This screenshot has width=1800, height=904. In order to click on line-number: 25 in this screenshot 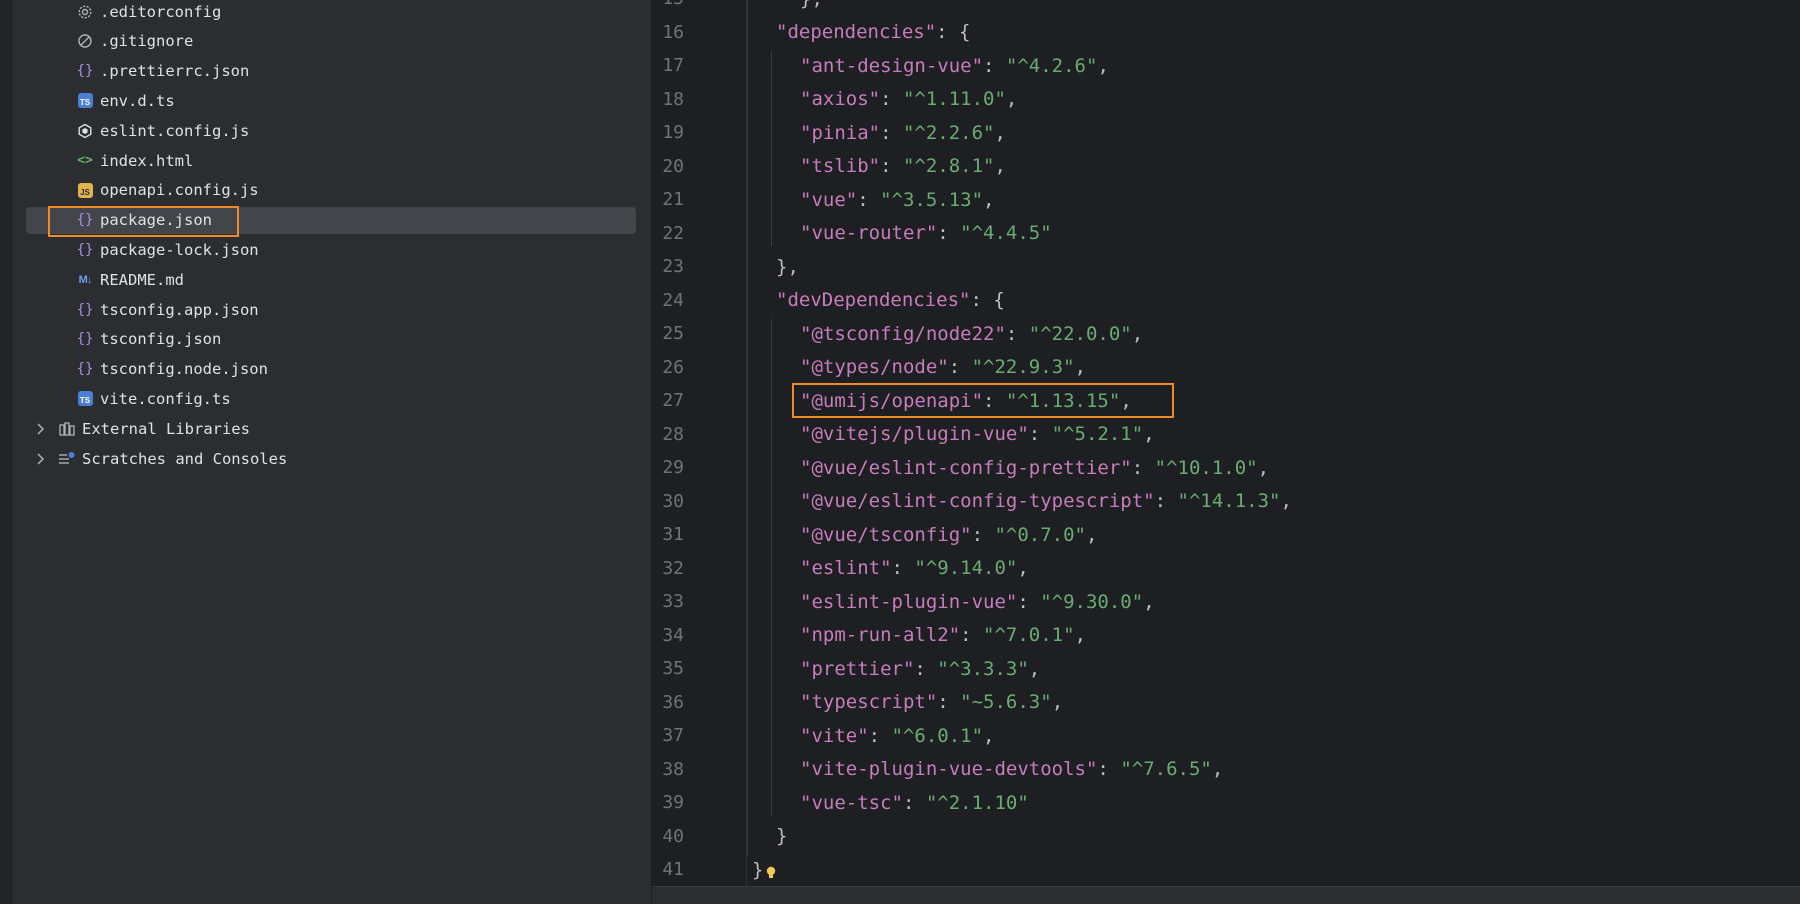, I will do `click(673, 334)`.